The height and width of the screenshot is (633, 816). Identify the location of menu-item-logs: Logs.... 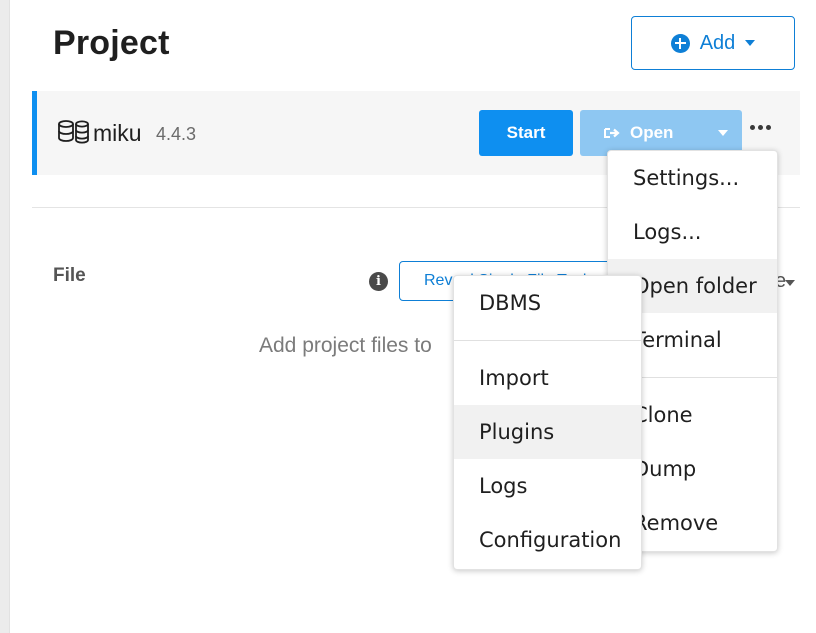
(692, 232).